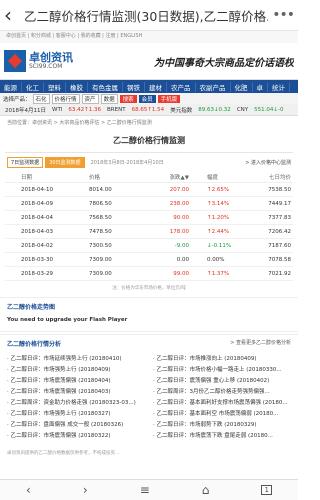 Image resolution: width=320 pixels, height=500 pixels. Describe the element at coordinates (181, 86) in the screenshot. I see `nav-item: 农产品` at that location.